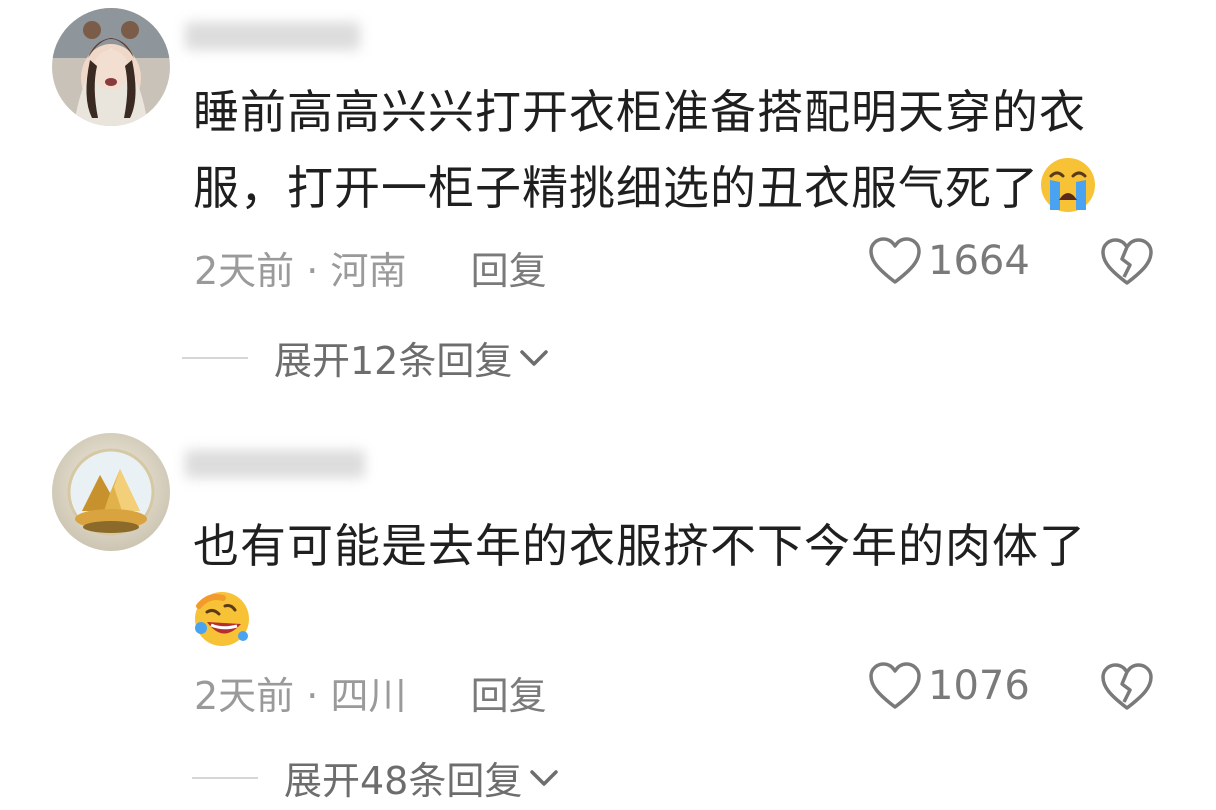 The image size is (1216, 810). I want to click on rolling-on-floor-laughing-icon, so click(222, 619).